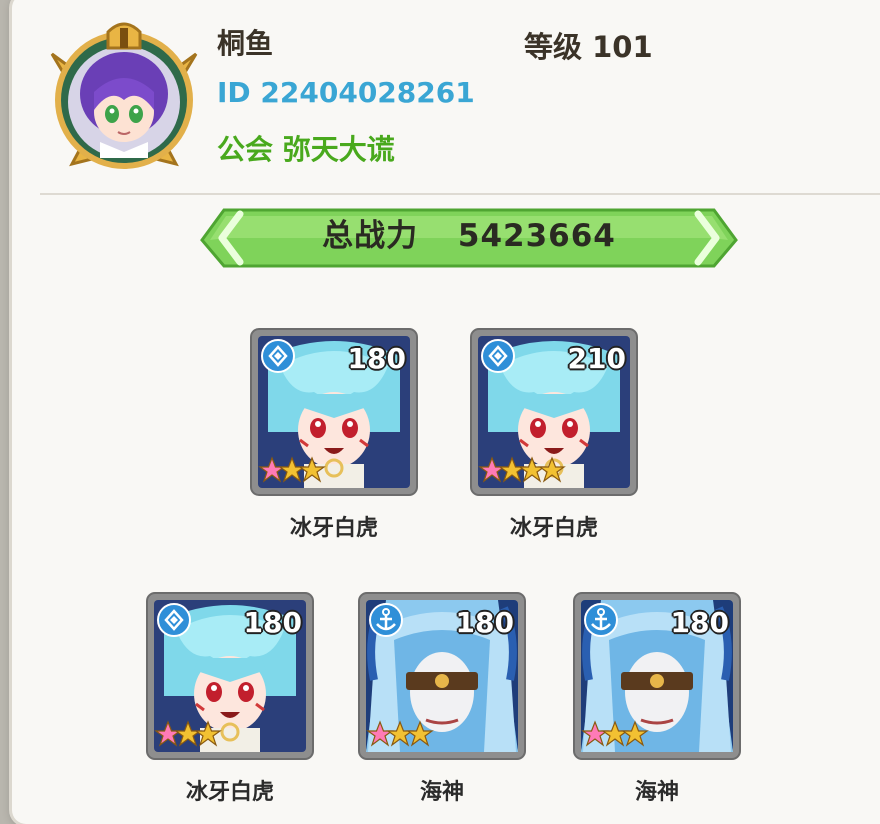 The height and width of the screenshot is (824, 880). I want to click on player-avatar, so click(124, 94).